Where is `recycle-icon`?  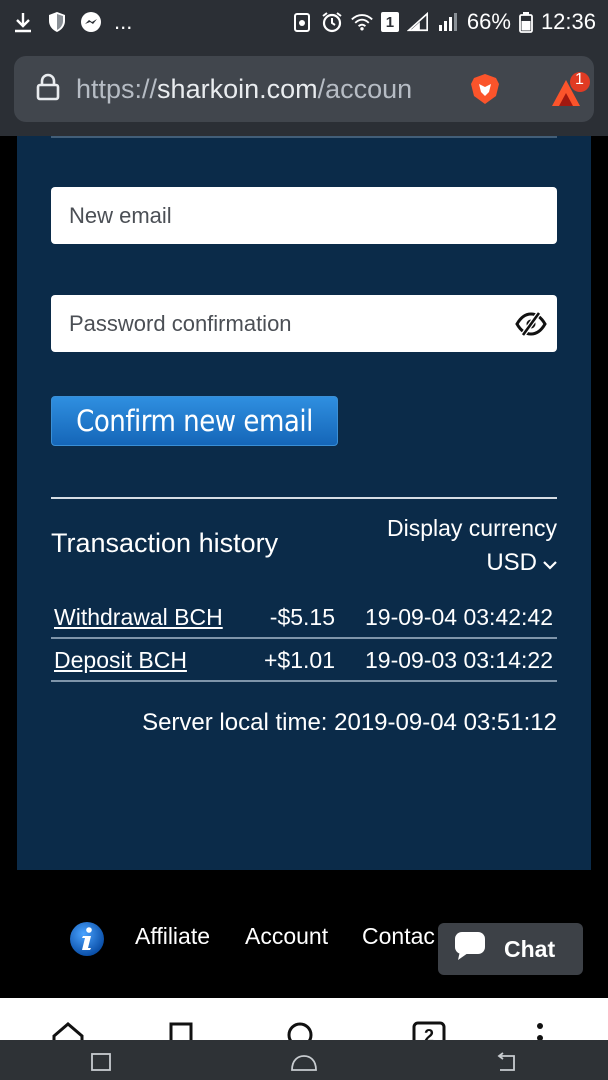 recycle-icon is located at coordinates (302, 22).